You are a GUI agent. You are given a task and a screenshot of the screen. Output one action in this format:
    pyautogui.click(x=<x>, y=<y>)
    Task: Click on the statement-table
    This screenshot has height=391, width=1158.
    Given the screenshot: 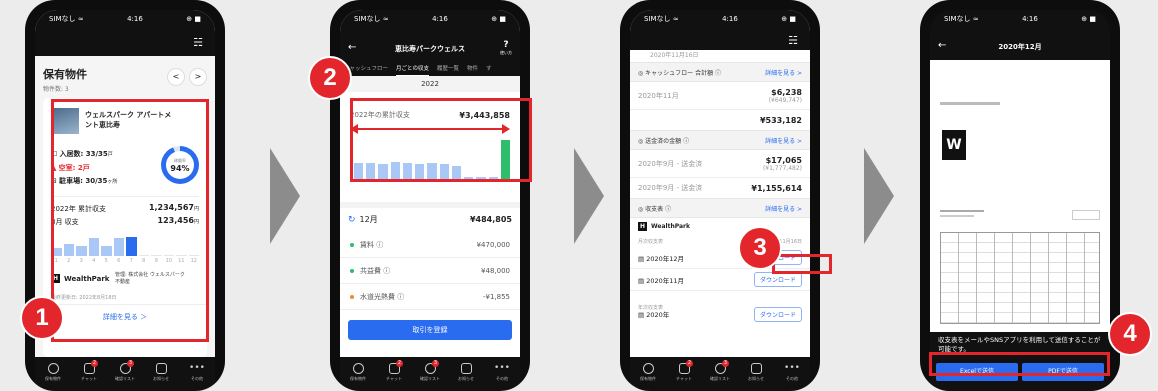 What is the action you would take?
    pyautogui.click(x=1020, y=278)
    